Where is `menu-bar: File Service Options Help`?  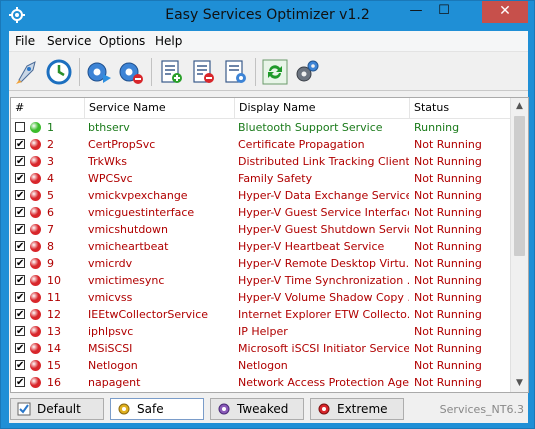 menu-bar: File Service Options Help is located at coordinates (268, 41).